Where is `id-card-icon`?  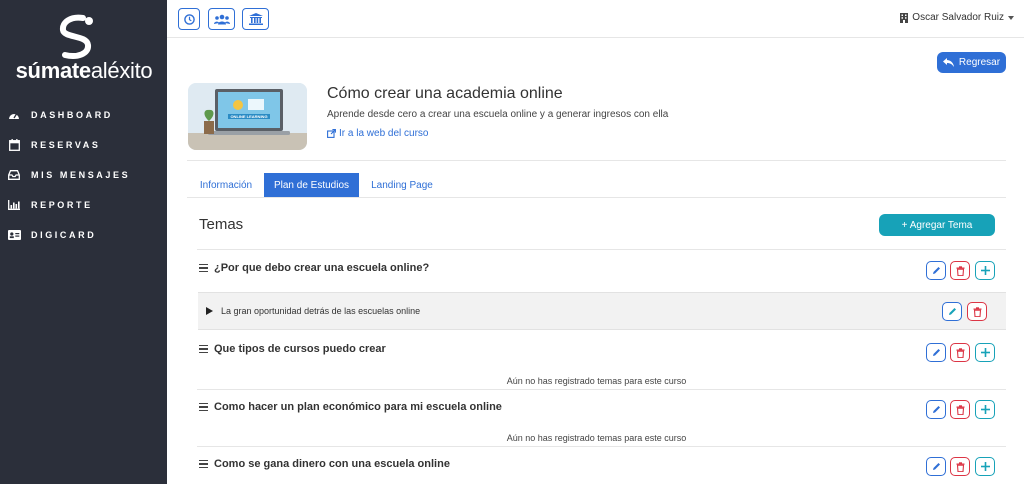
id-card-icon is located at coordinates (14, 235).